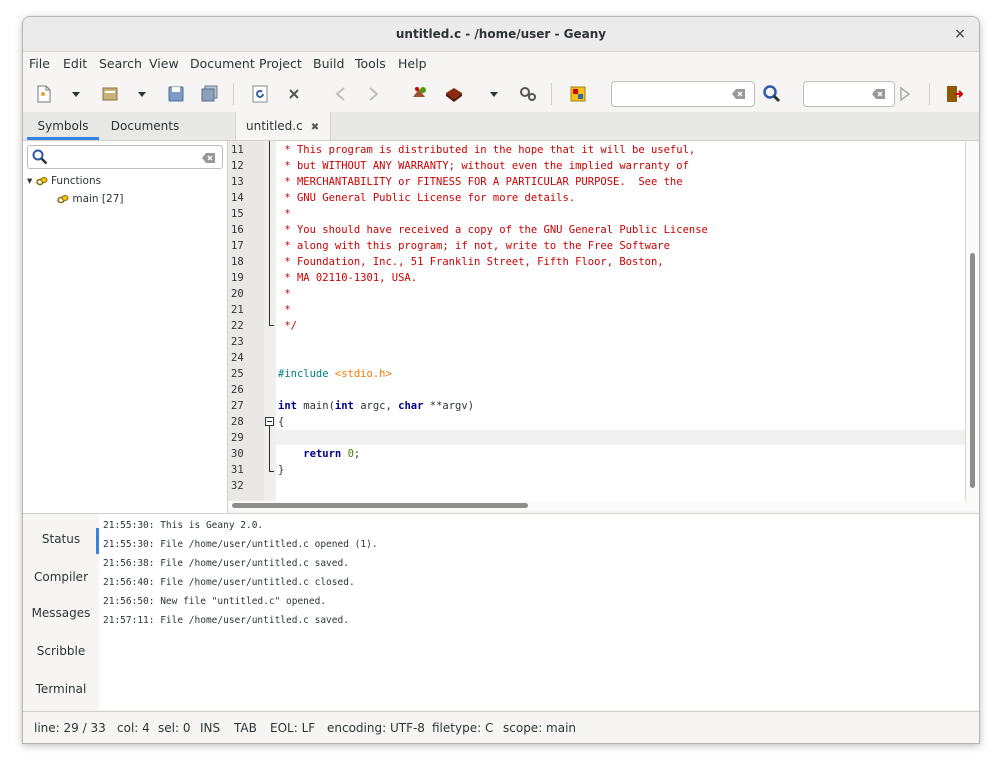  Describe the element at coordinates (237, 486) in the screenshot. I see `line-number: 32` at that location.